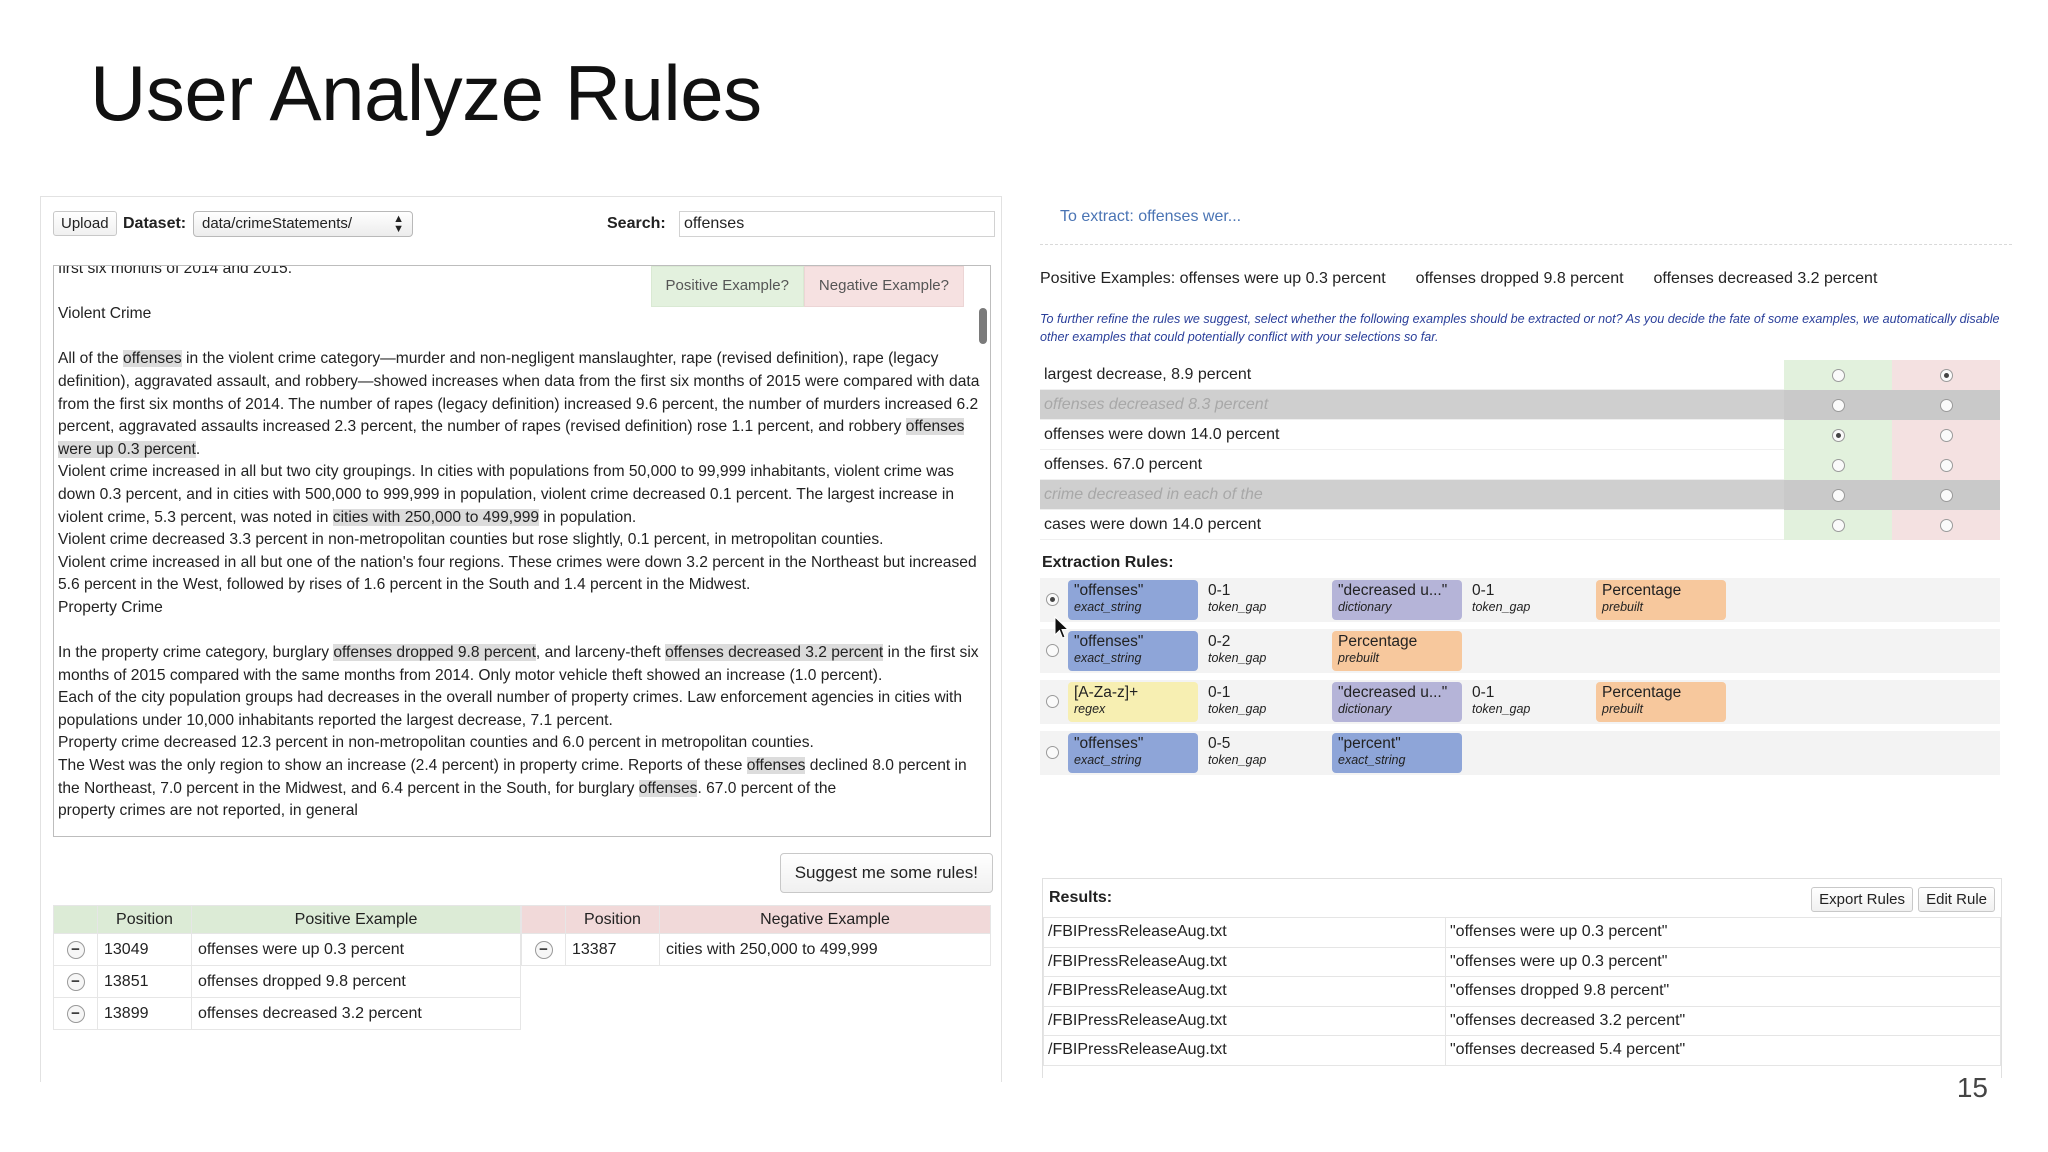  What do you see at coordinates (1133, 702) in the screenshot?
I see `rule-token: [A-Za-z]+ regex` at bounding box center [1133, 702].